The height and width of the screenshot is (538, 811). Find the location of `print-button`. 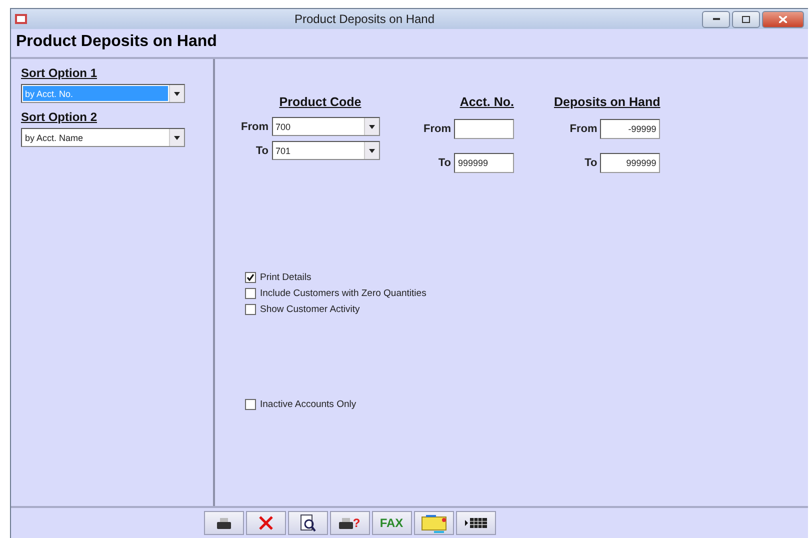

print-button is located at coordinates (224, 523).